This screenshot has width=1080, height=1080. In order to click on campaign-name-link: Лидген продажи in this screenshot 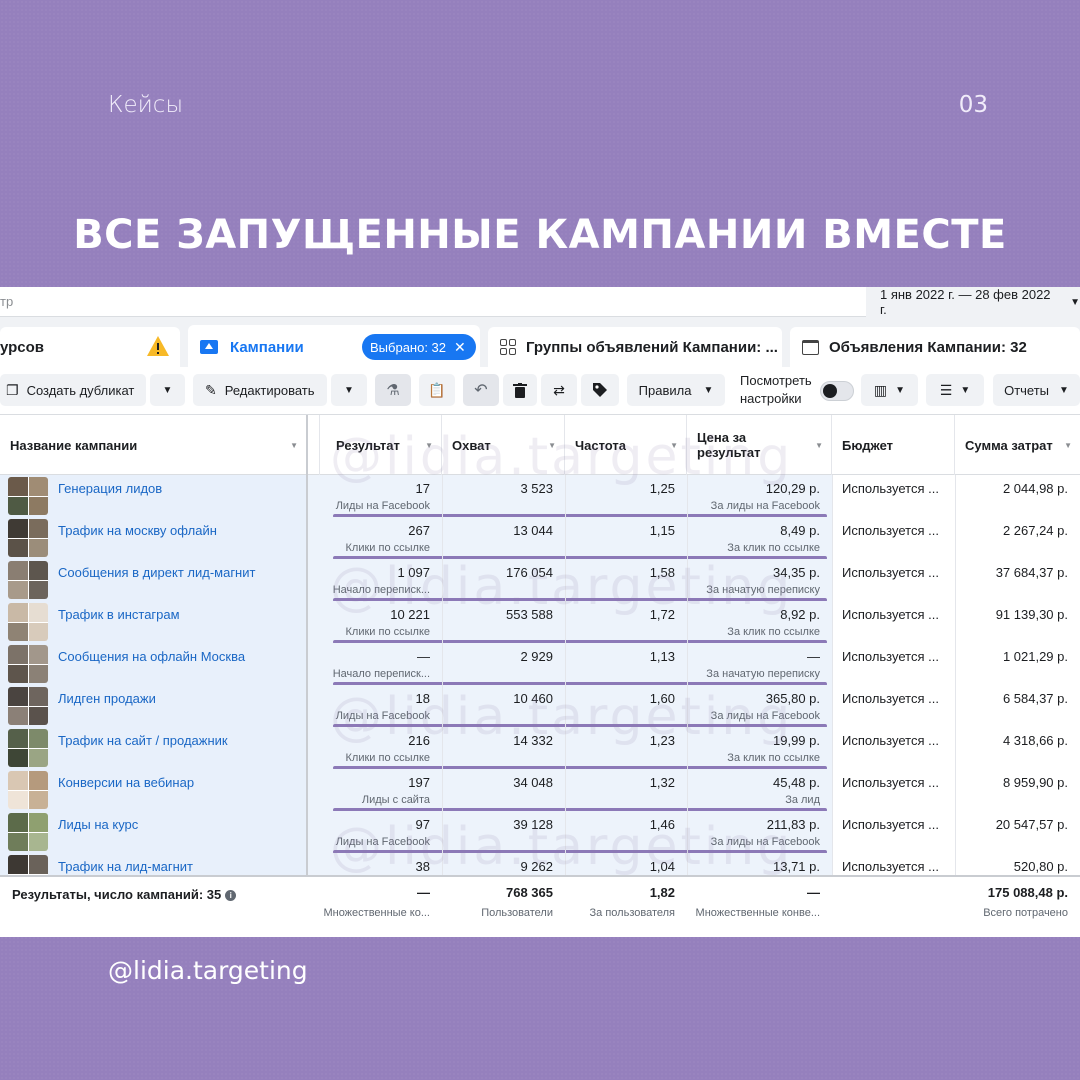, I will do `click(107, 698)`.